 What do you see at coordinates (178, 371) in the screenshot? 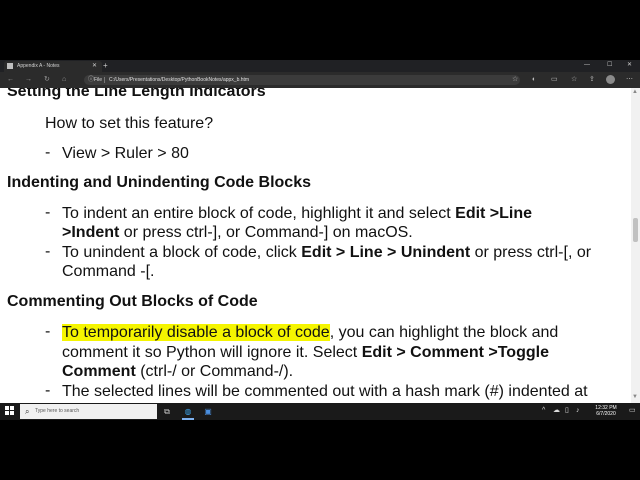
I see `comment-instruction-line3: Comment (ctrl-/ or Command-/).` at bounding box center [178, 371].